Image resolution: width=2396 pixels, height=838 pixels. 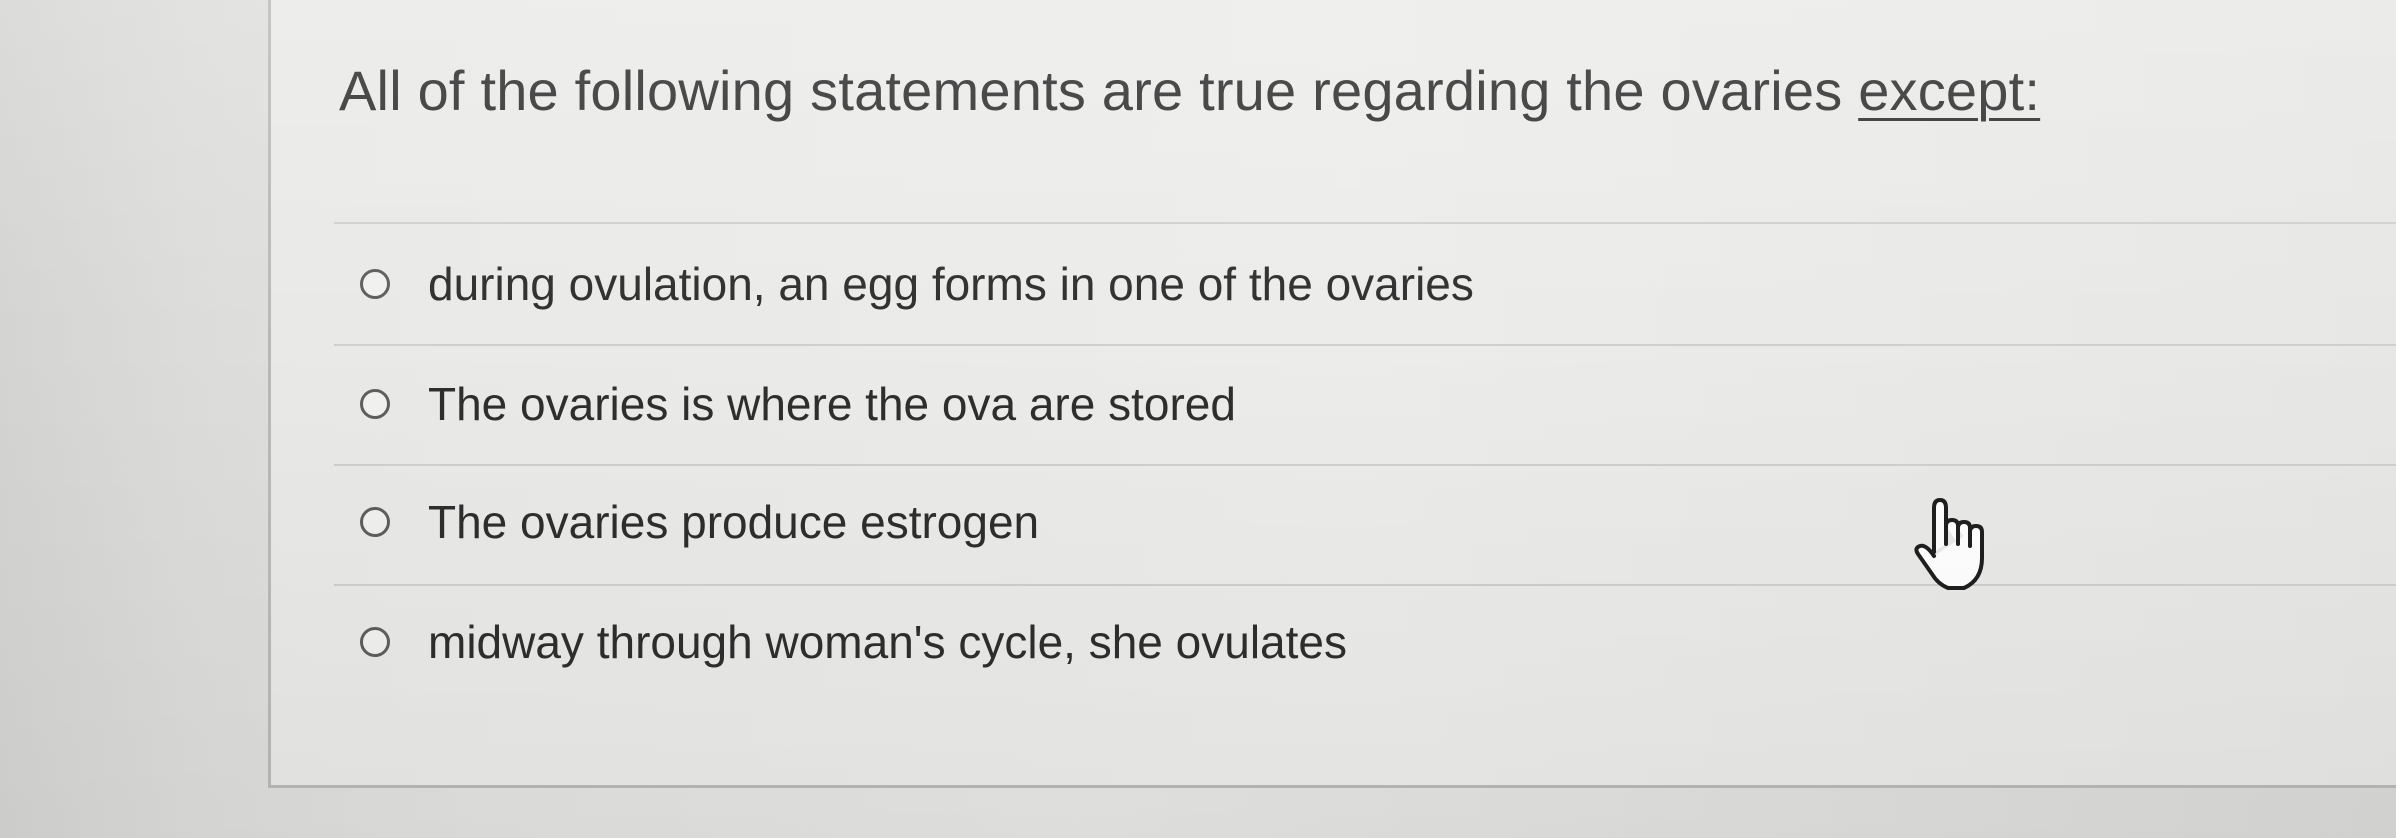 What do you see at coordinates (1949, 90) in the screenshot?
I see `question-emphasis: except:` at bounding box center [1949, 90].